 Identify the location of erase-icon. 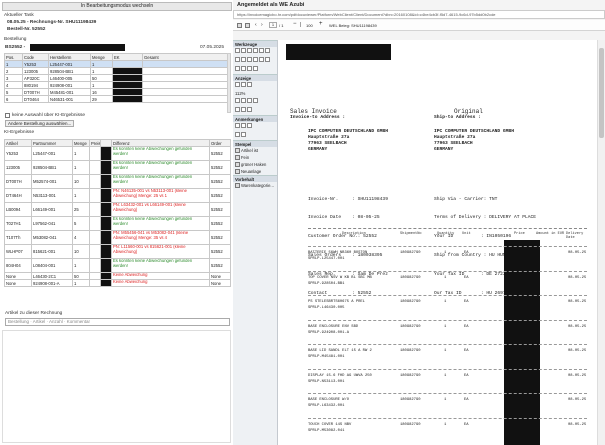
(267, 59).